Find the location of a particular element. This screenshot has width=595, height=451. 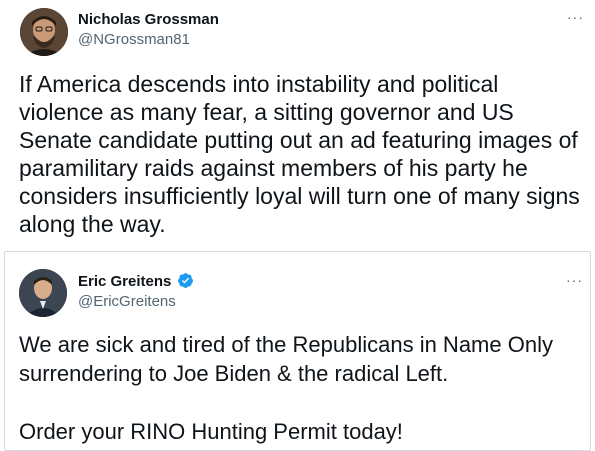

quoted-text-line: Order your RINO Hunting Permit today! is located at coordinates (211, 431).